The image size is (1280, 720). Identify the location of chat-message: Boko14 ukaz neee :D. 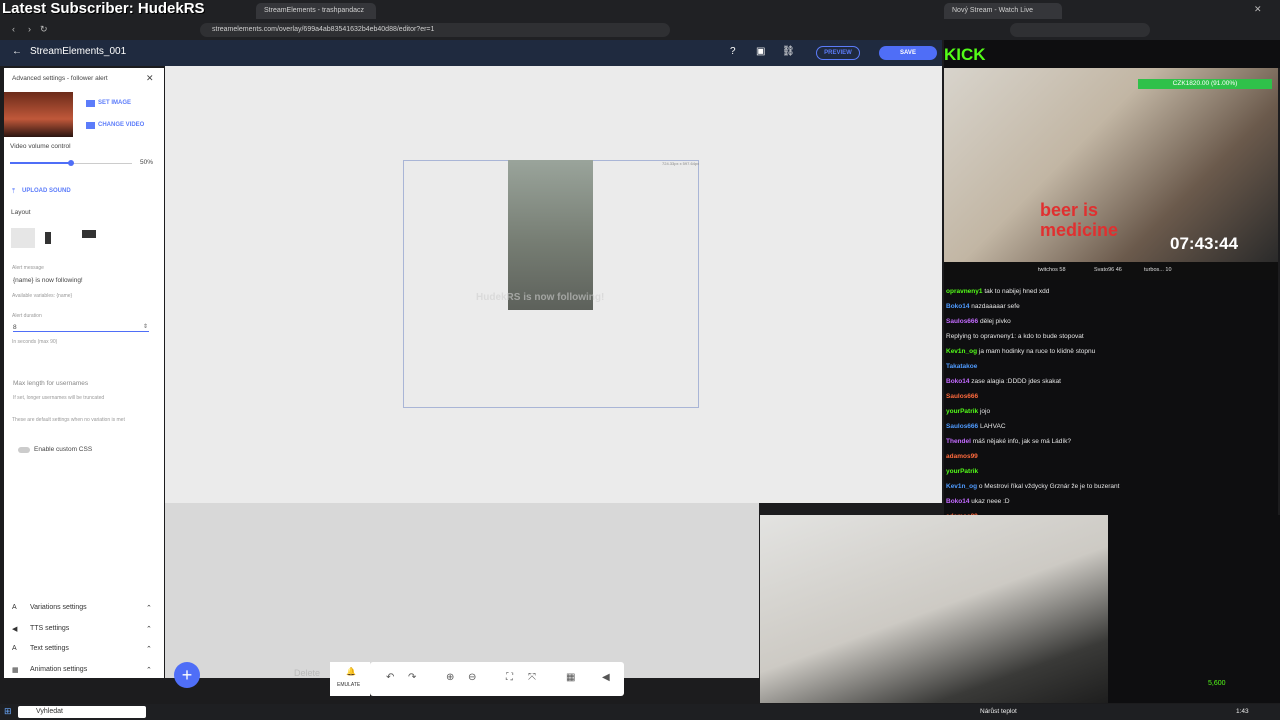
(978, 501).